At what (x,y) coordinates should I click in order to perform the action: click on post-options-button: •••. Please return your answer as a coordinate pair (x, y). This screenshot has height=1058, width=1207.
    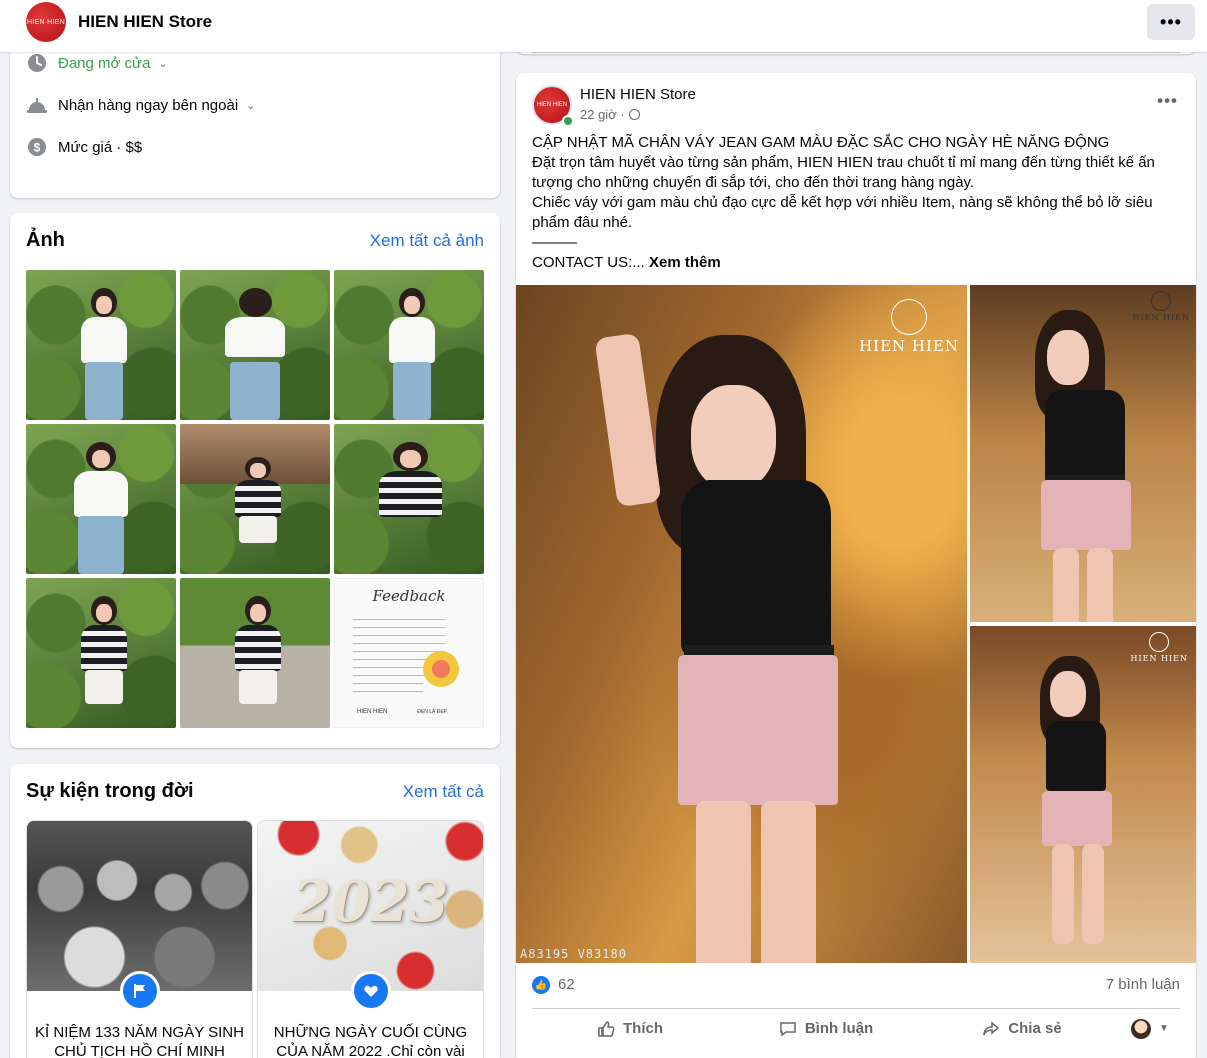
    Looking at the image, I should click on (1167, 101).